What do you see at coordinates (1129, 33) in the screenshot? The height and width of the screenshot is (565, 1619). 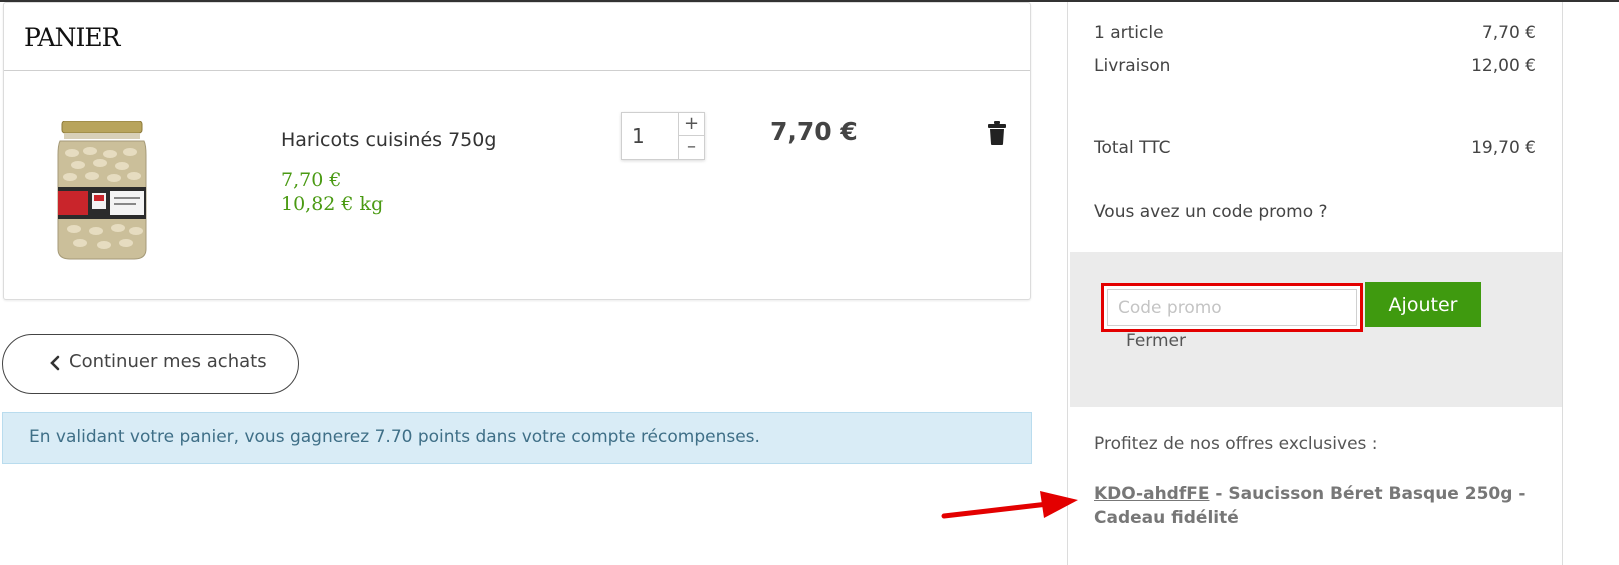 I see `items-label: 1 article` at bounding box center [1129, 33].